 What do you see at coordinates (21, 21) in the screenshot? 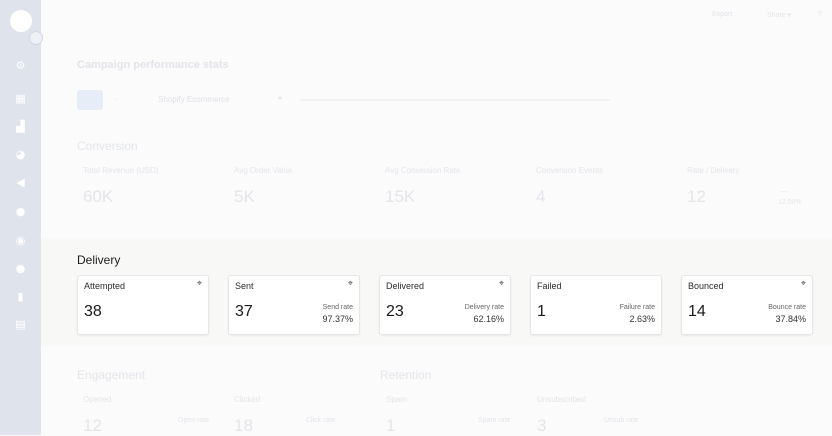
I see `avatar` at bounding box center [21, 21].